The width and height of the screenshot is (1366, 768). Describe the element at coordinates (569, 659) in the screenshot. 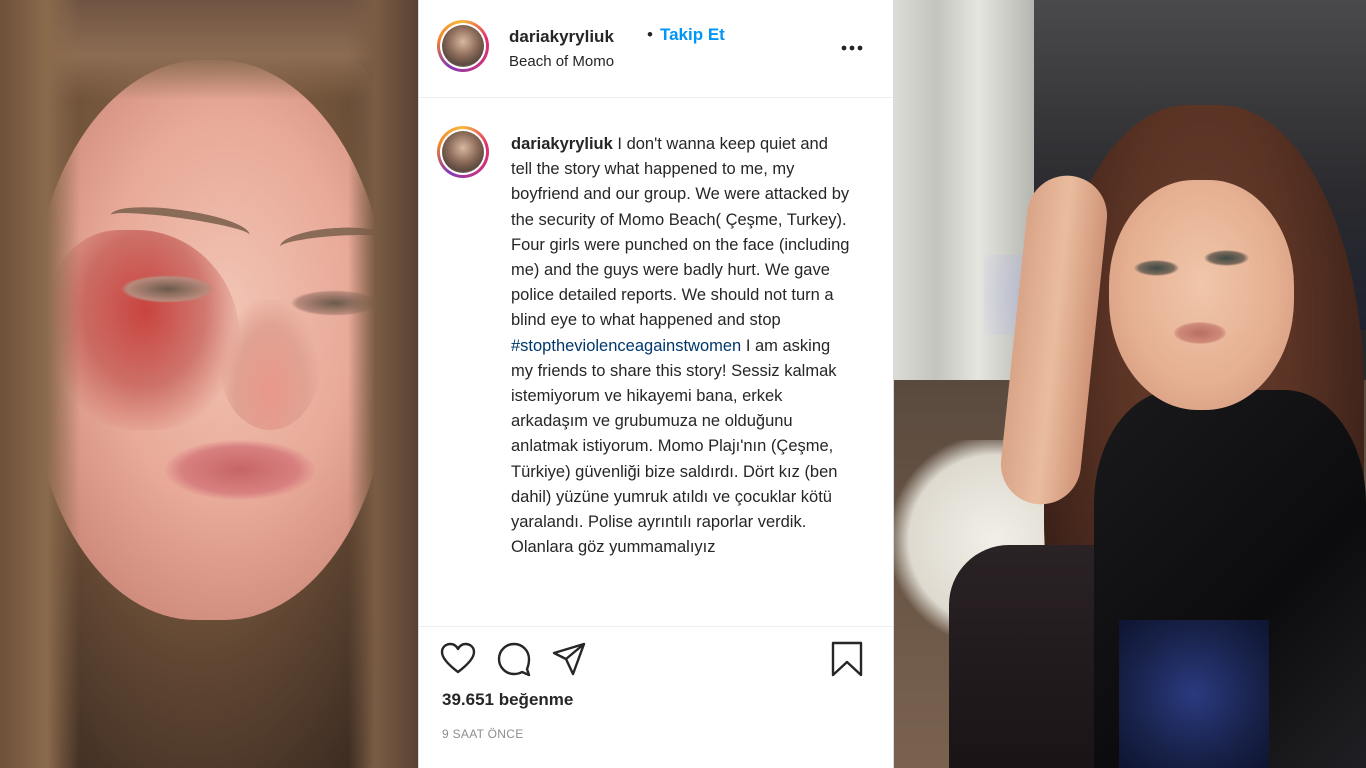

I see `paper-plane-icon` at that location.